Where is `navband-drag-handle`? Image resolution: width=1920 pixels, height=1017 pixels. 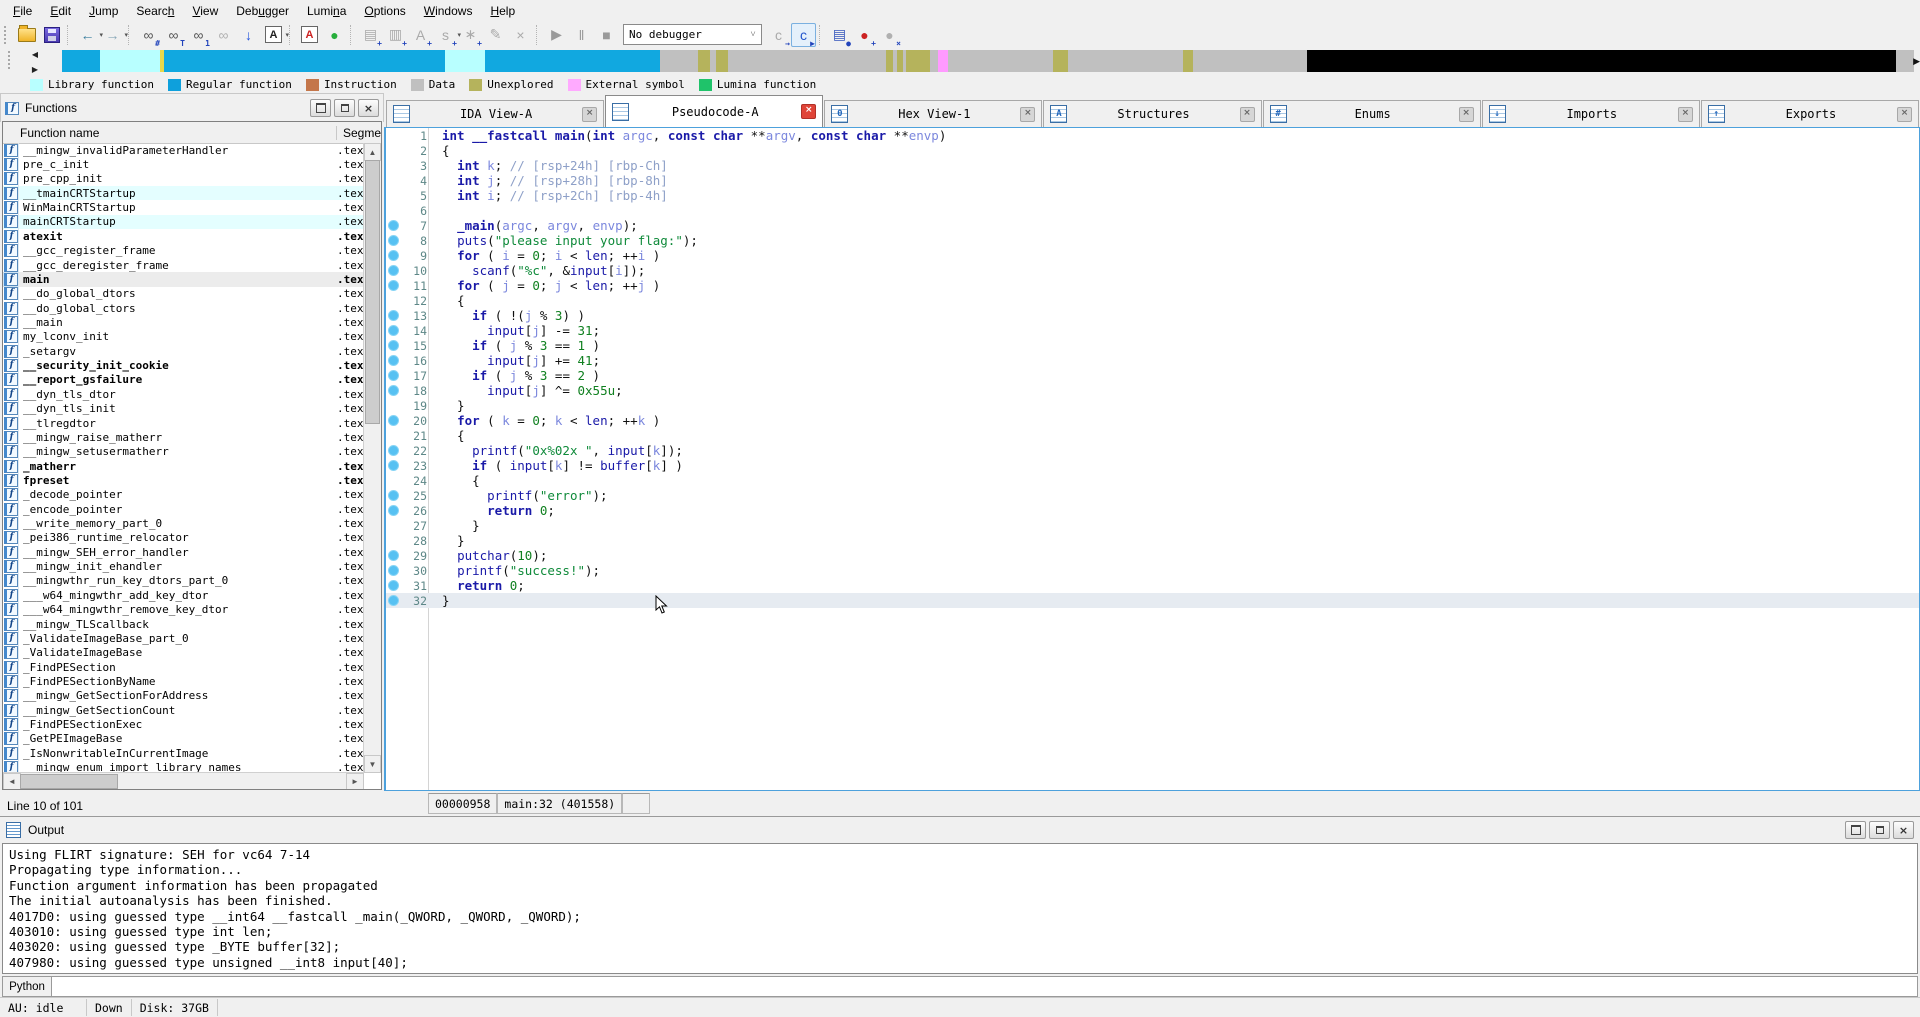 navband-drag-handle is located at coordinates (10, 60).